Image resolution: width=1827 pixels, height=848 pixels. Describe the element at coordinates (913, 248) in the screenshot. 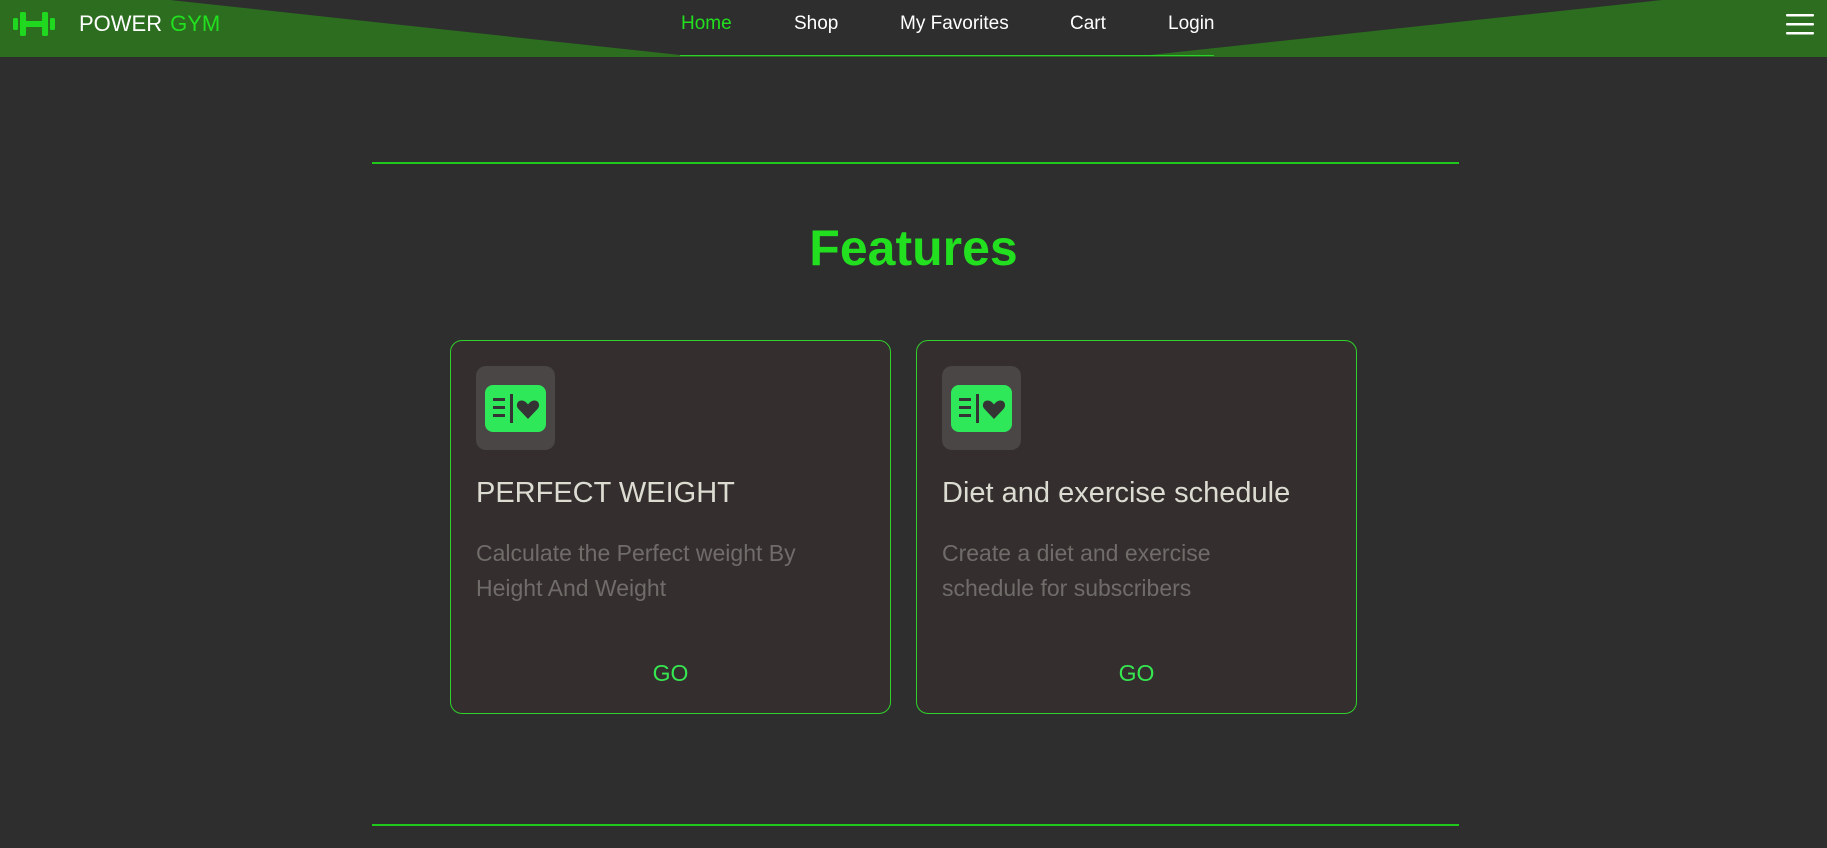

I see `features-title: Features` at that location.